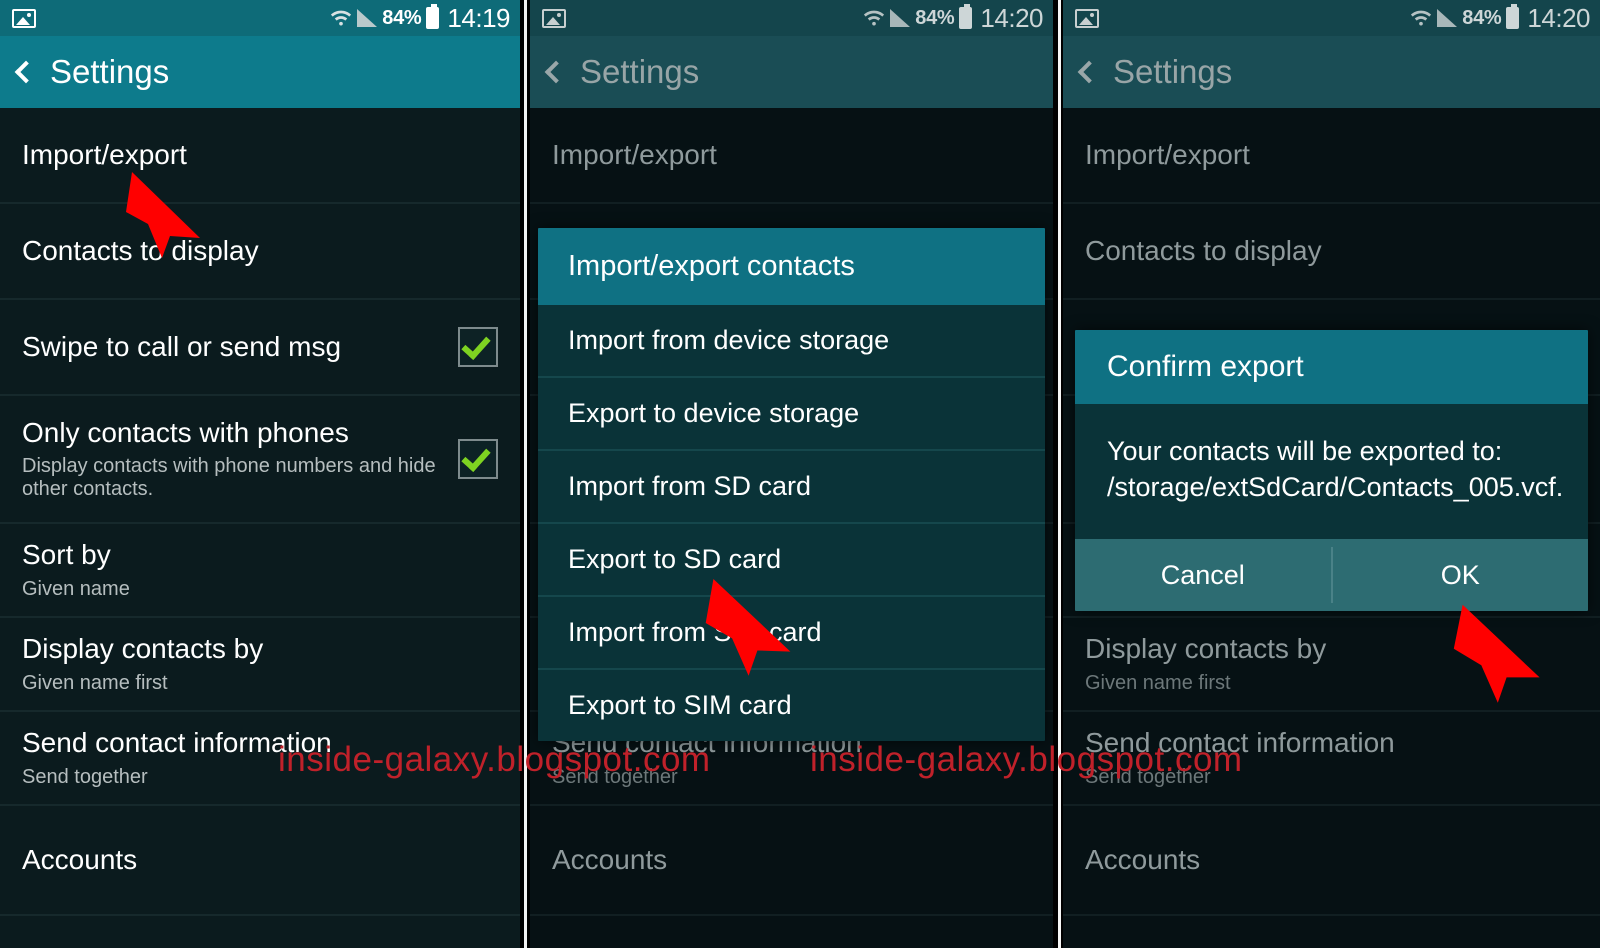 The image size is (1600, 948). What do you see at coordinates (182, 346) in the screenshot?
I see `list-item-label: Swipe to call or send msg` at bounding box center [182, 346].